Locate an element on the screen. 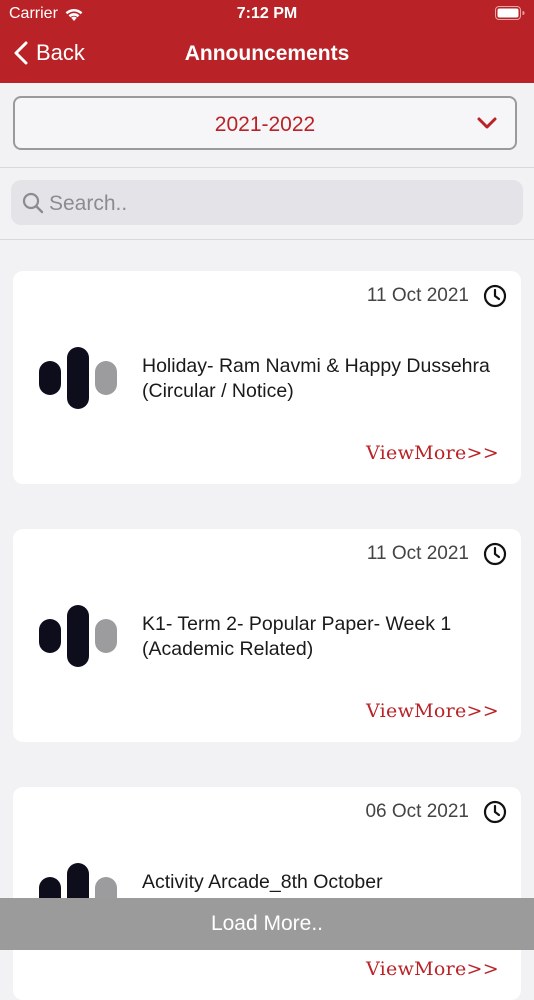 Image resolution: width=534 pixels, height=1000 pixels. app-header: Carrier 7:12 PM Back Announcements is located at coordinates (267, 41).